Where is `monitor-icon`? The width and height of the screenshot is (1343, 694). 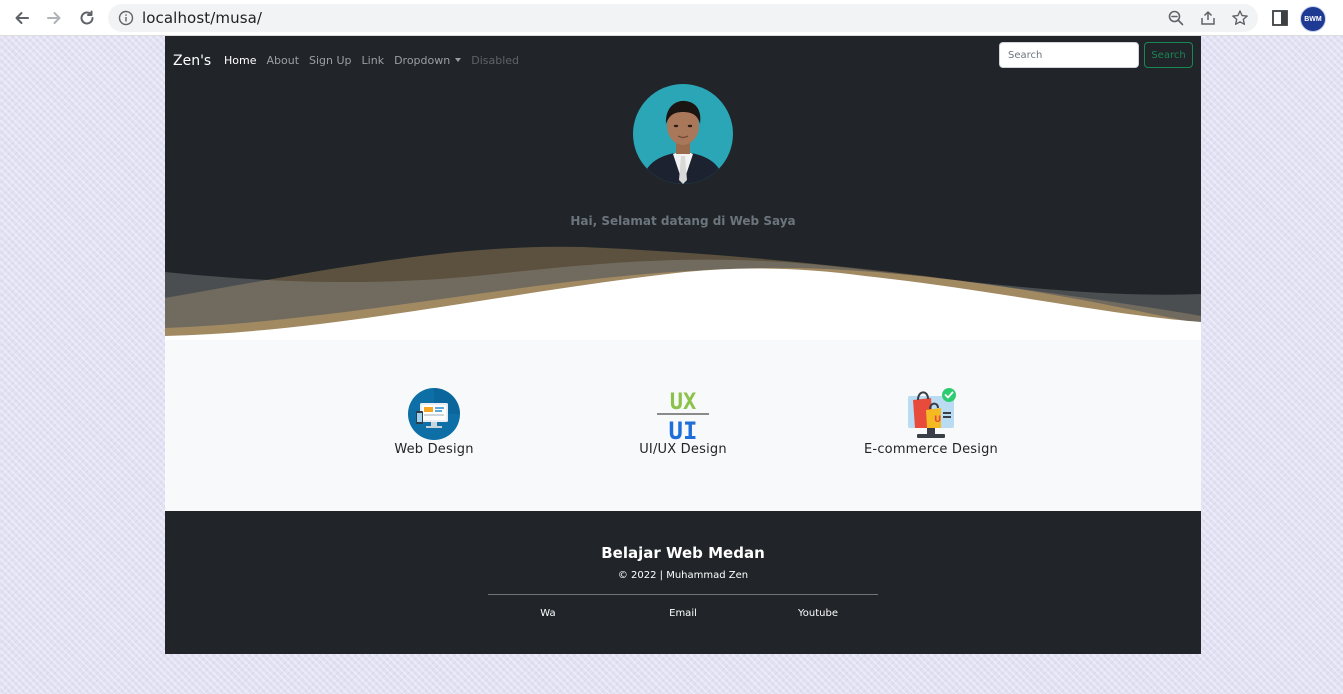 monitor-icon is located at coordinates (434, 414).